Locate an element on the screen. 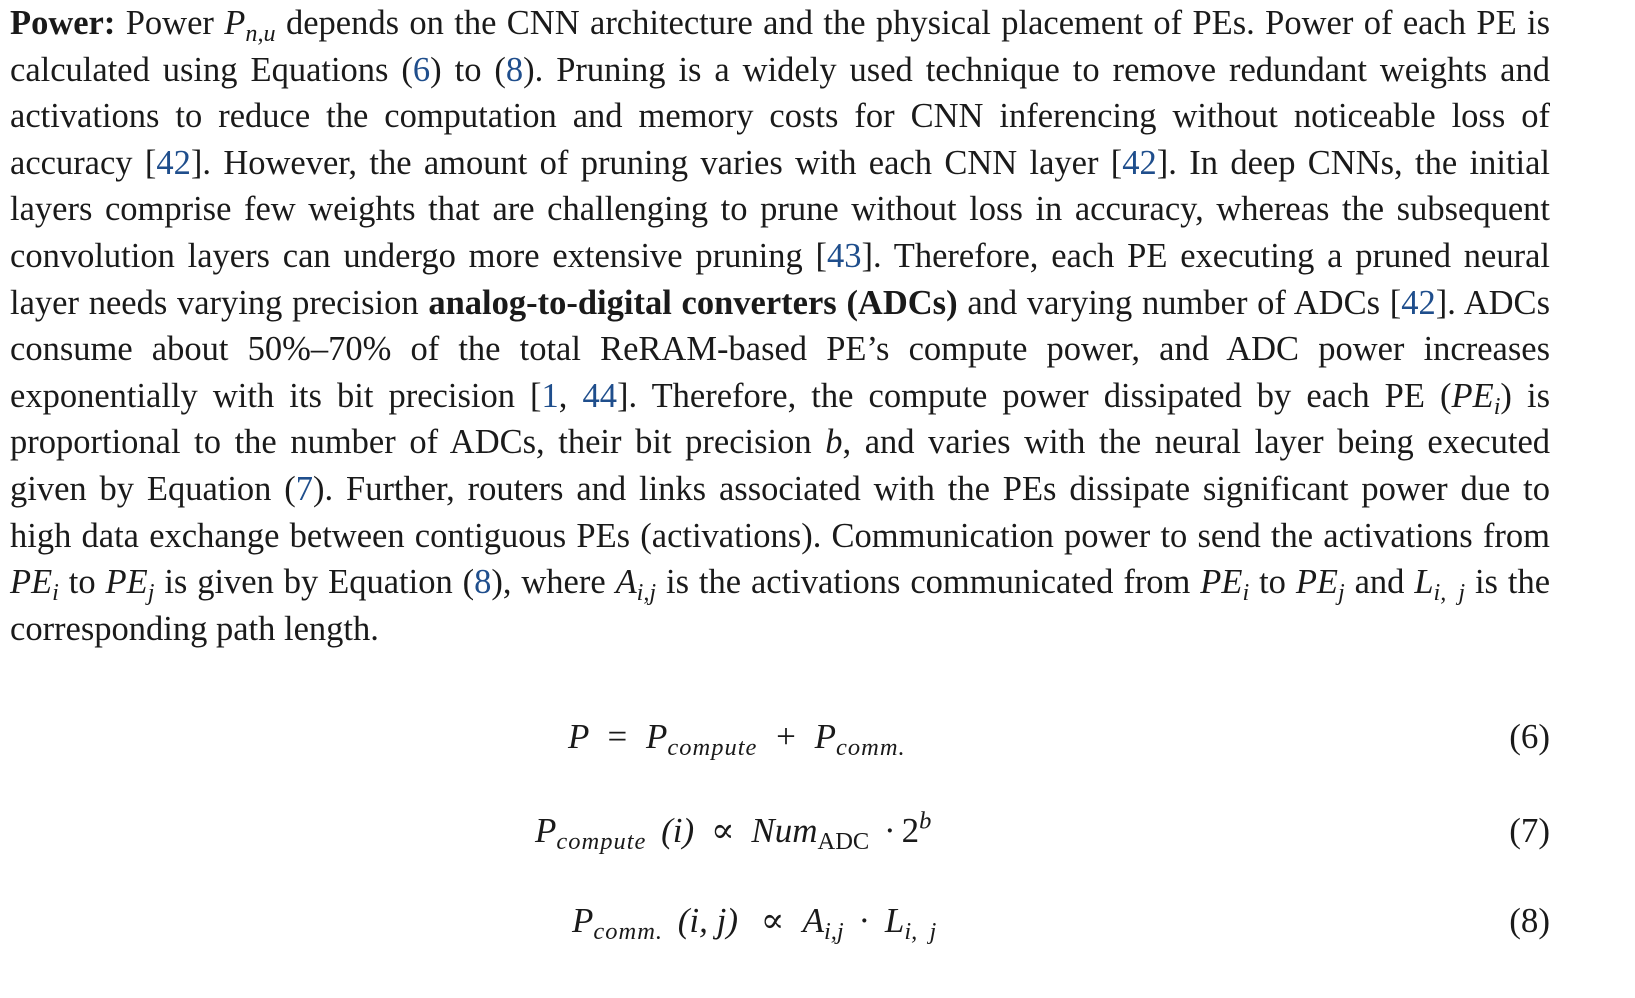  paragraph-text: ), where is located at coordinates (548, 582).